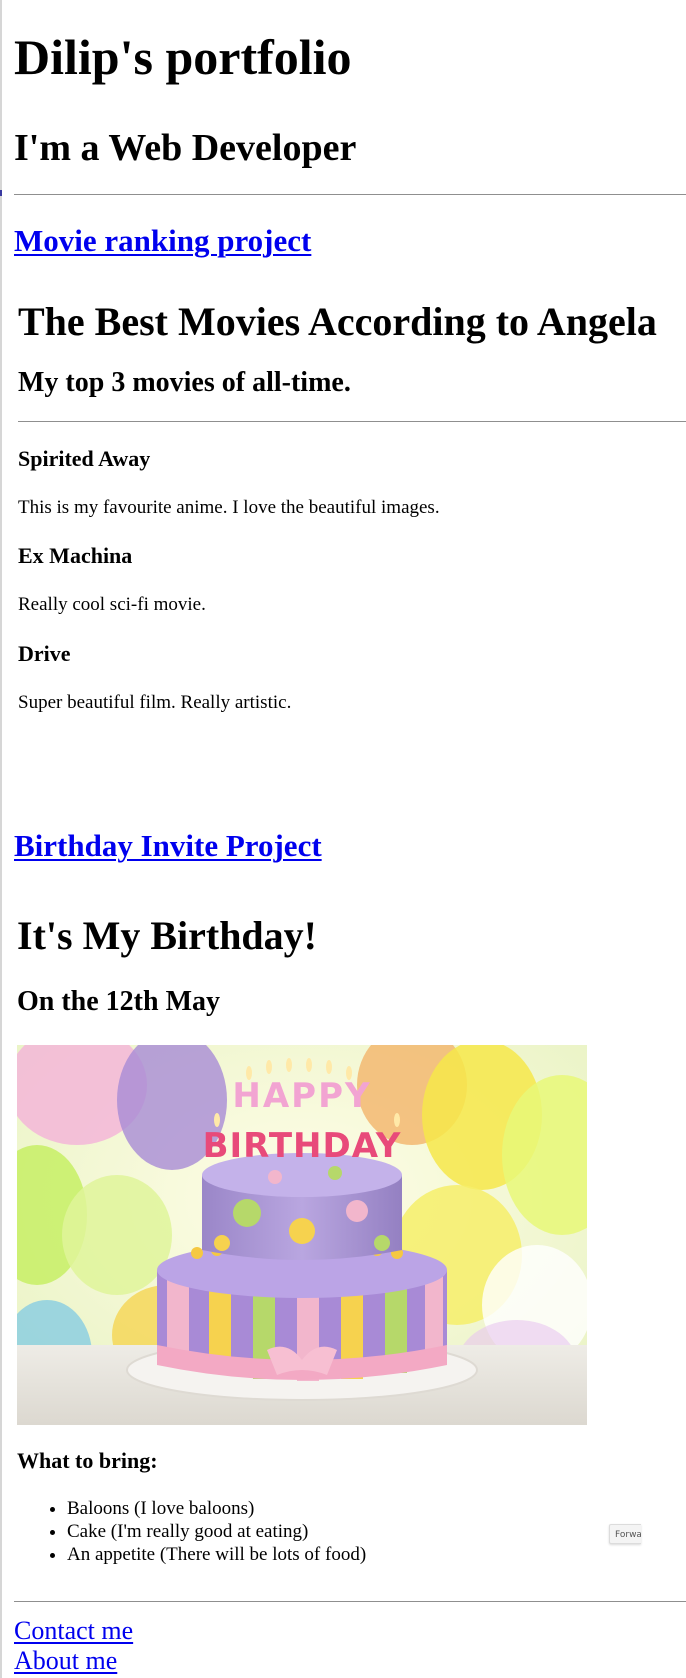  What do you see at coordinates (302, 1146) in the screenshot?
I see `cake-birthday-text: BIRTHDAY` at bounding box center [302, 1146].